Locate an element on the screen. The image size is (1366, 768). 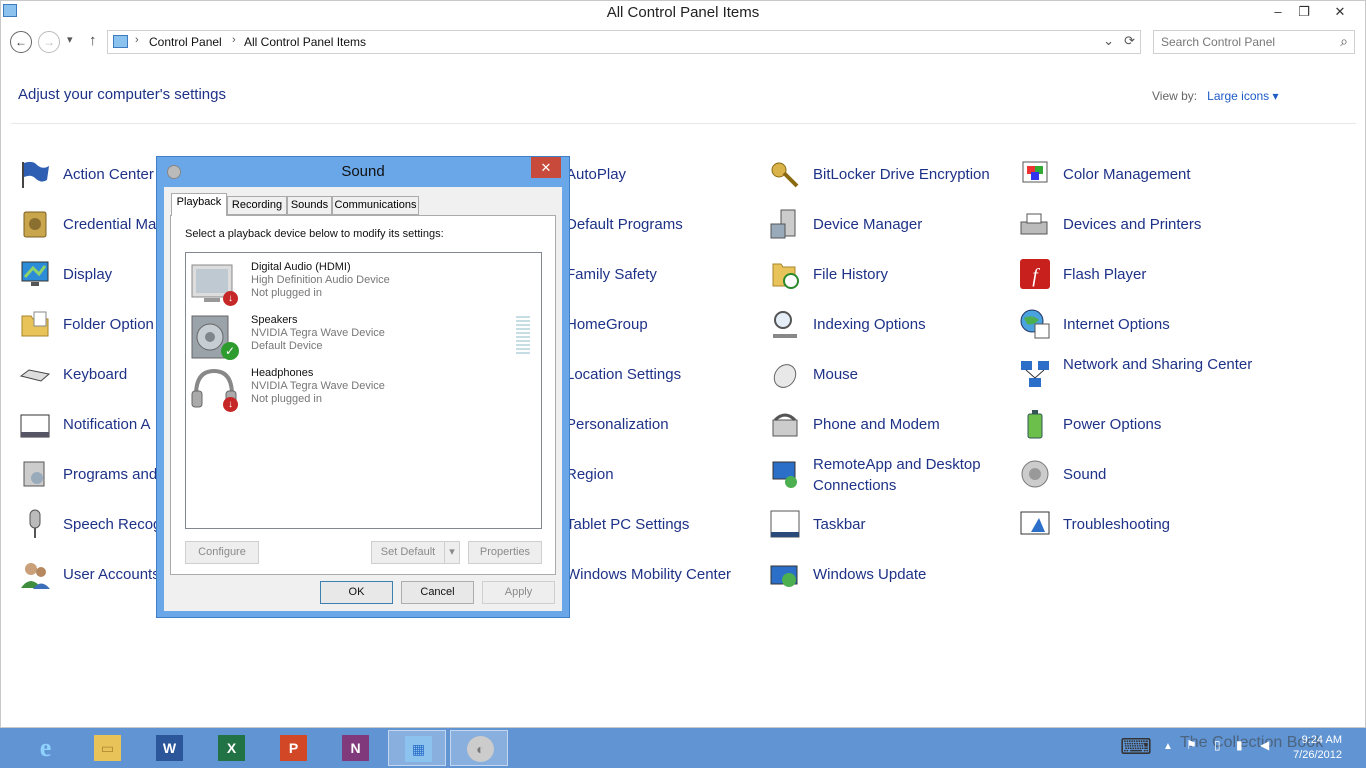
volume-icon: ◀ is located at coordinates (1264, 745).